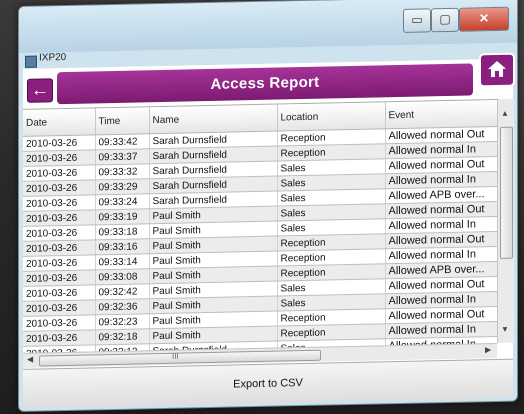 Image resolution: width=524 pixels, height=414 pixels. I want to click on maximize-button: ▢, so click(445, 20).